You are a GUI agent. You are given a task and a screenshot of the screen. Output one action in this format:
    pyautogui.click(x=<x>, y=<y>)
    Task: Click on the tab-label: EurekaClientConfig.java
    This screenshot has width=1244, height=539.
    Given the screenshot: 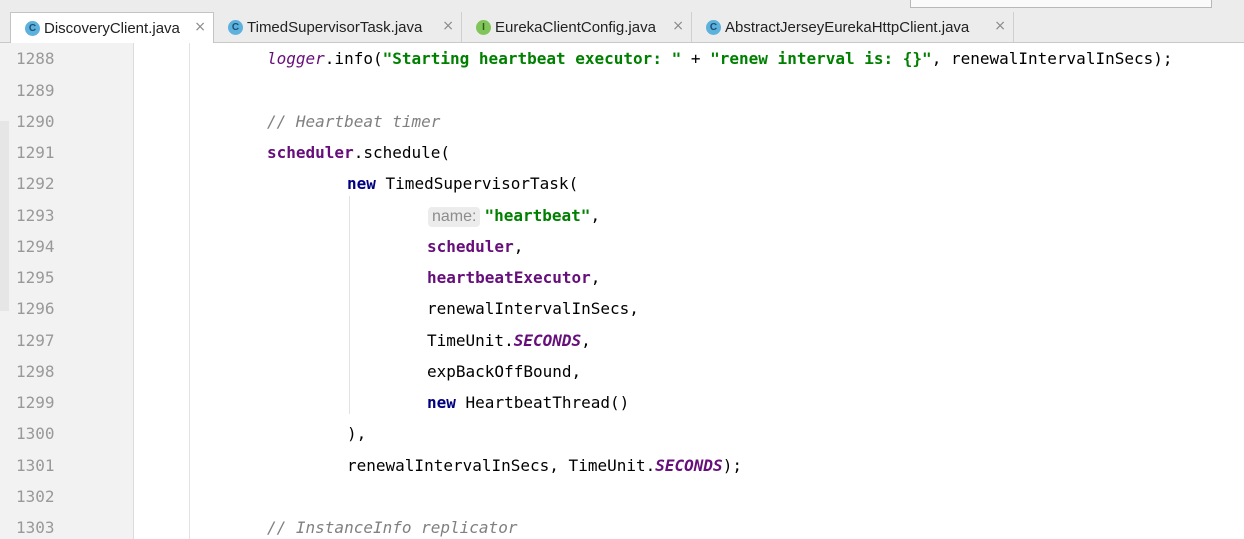 What is the action you would take?
    pyautogui.click(x=575, y=27)
    